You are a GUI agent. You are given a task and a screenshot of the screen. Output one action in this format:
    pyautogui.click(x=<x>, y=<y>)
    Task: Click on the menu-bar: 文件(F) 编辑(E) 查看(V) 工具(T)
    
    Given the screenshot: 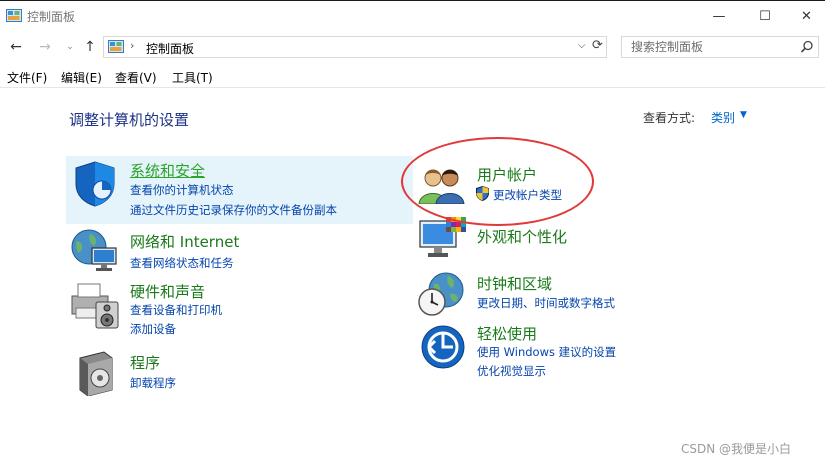 What is the action you would take?
    pyautogui.click(x=412, y=77)
    